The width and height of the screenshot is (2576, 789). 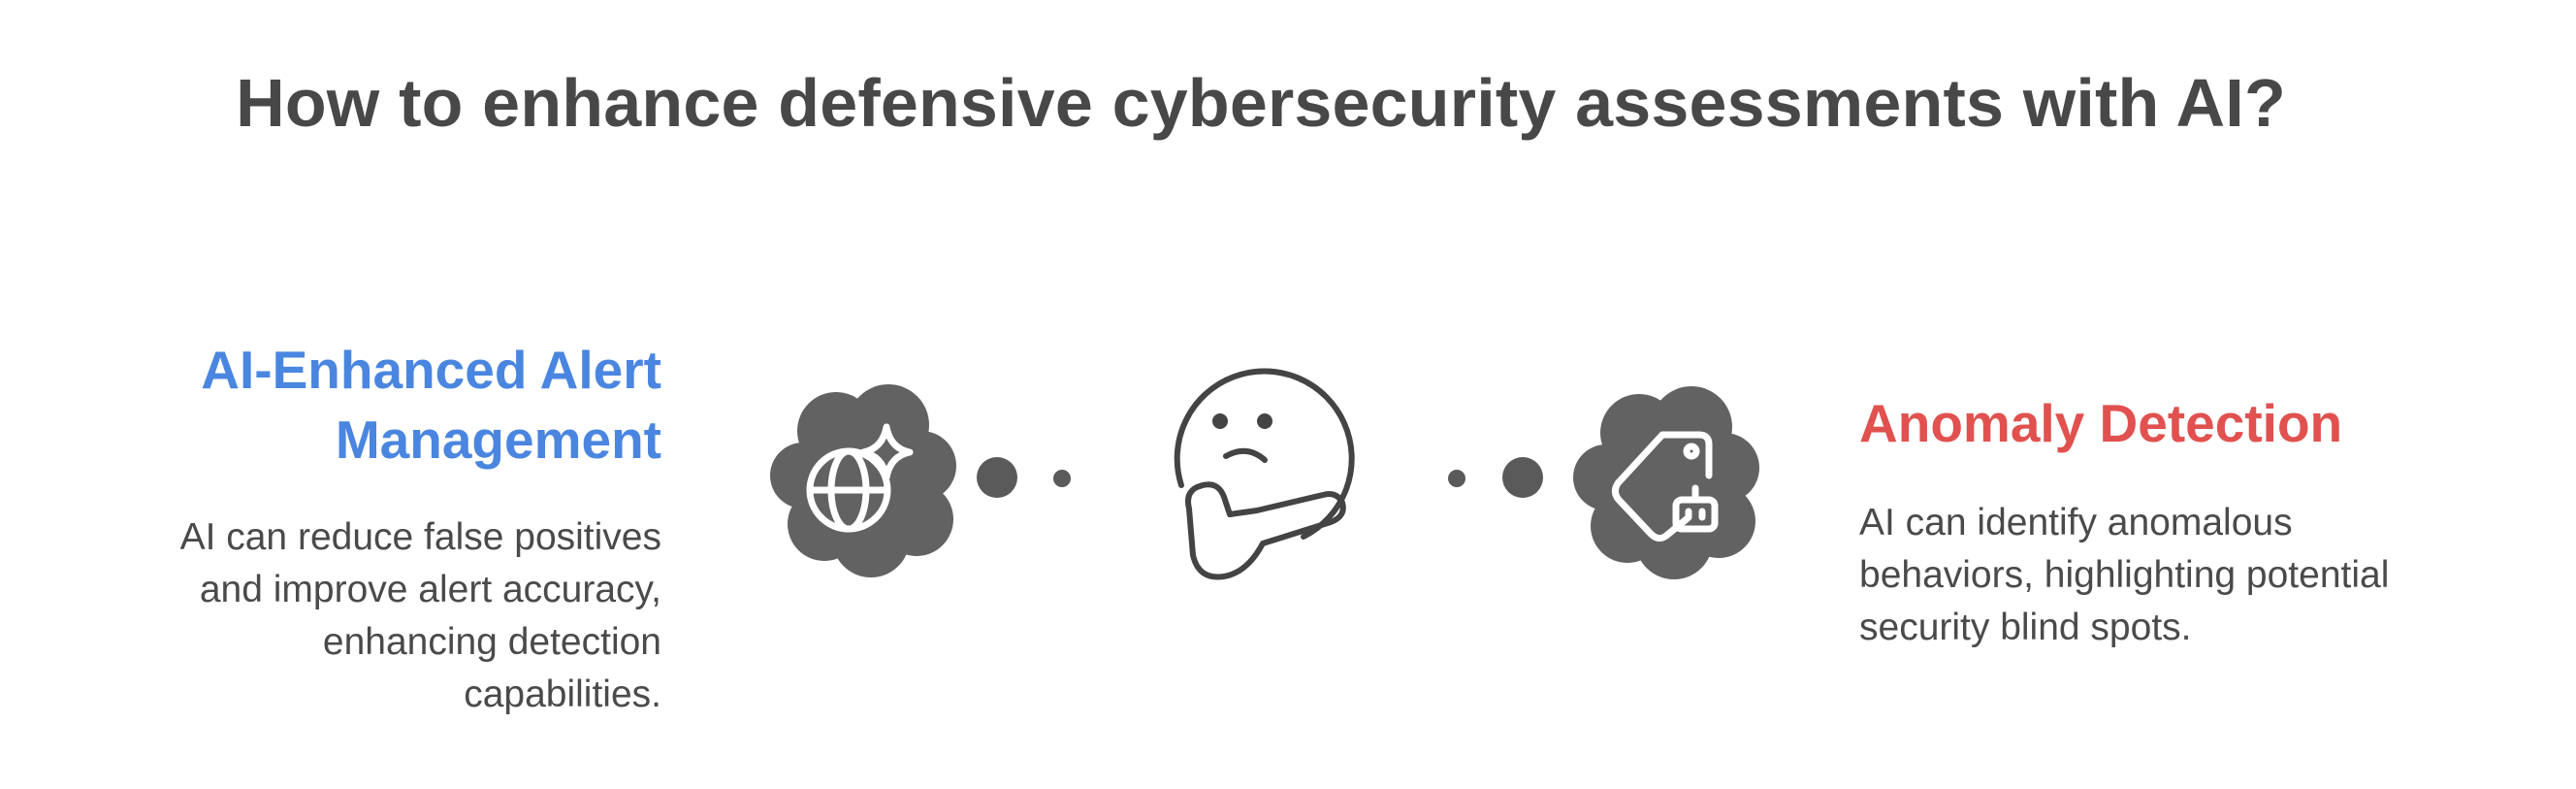 What do you see at coordinates (863, 480) in the screenshot?
I see `globe-sparkle-icon` at bounding box center [863, 480].